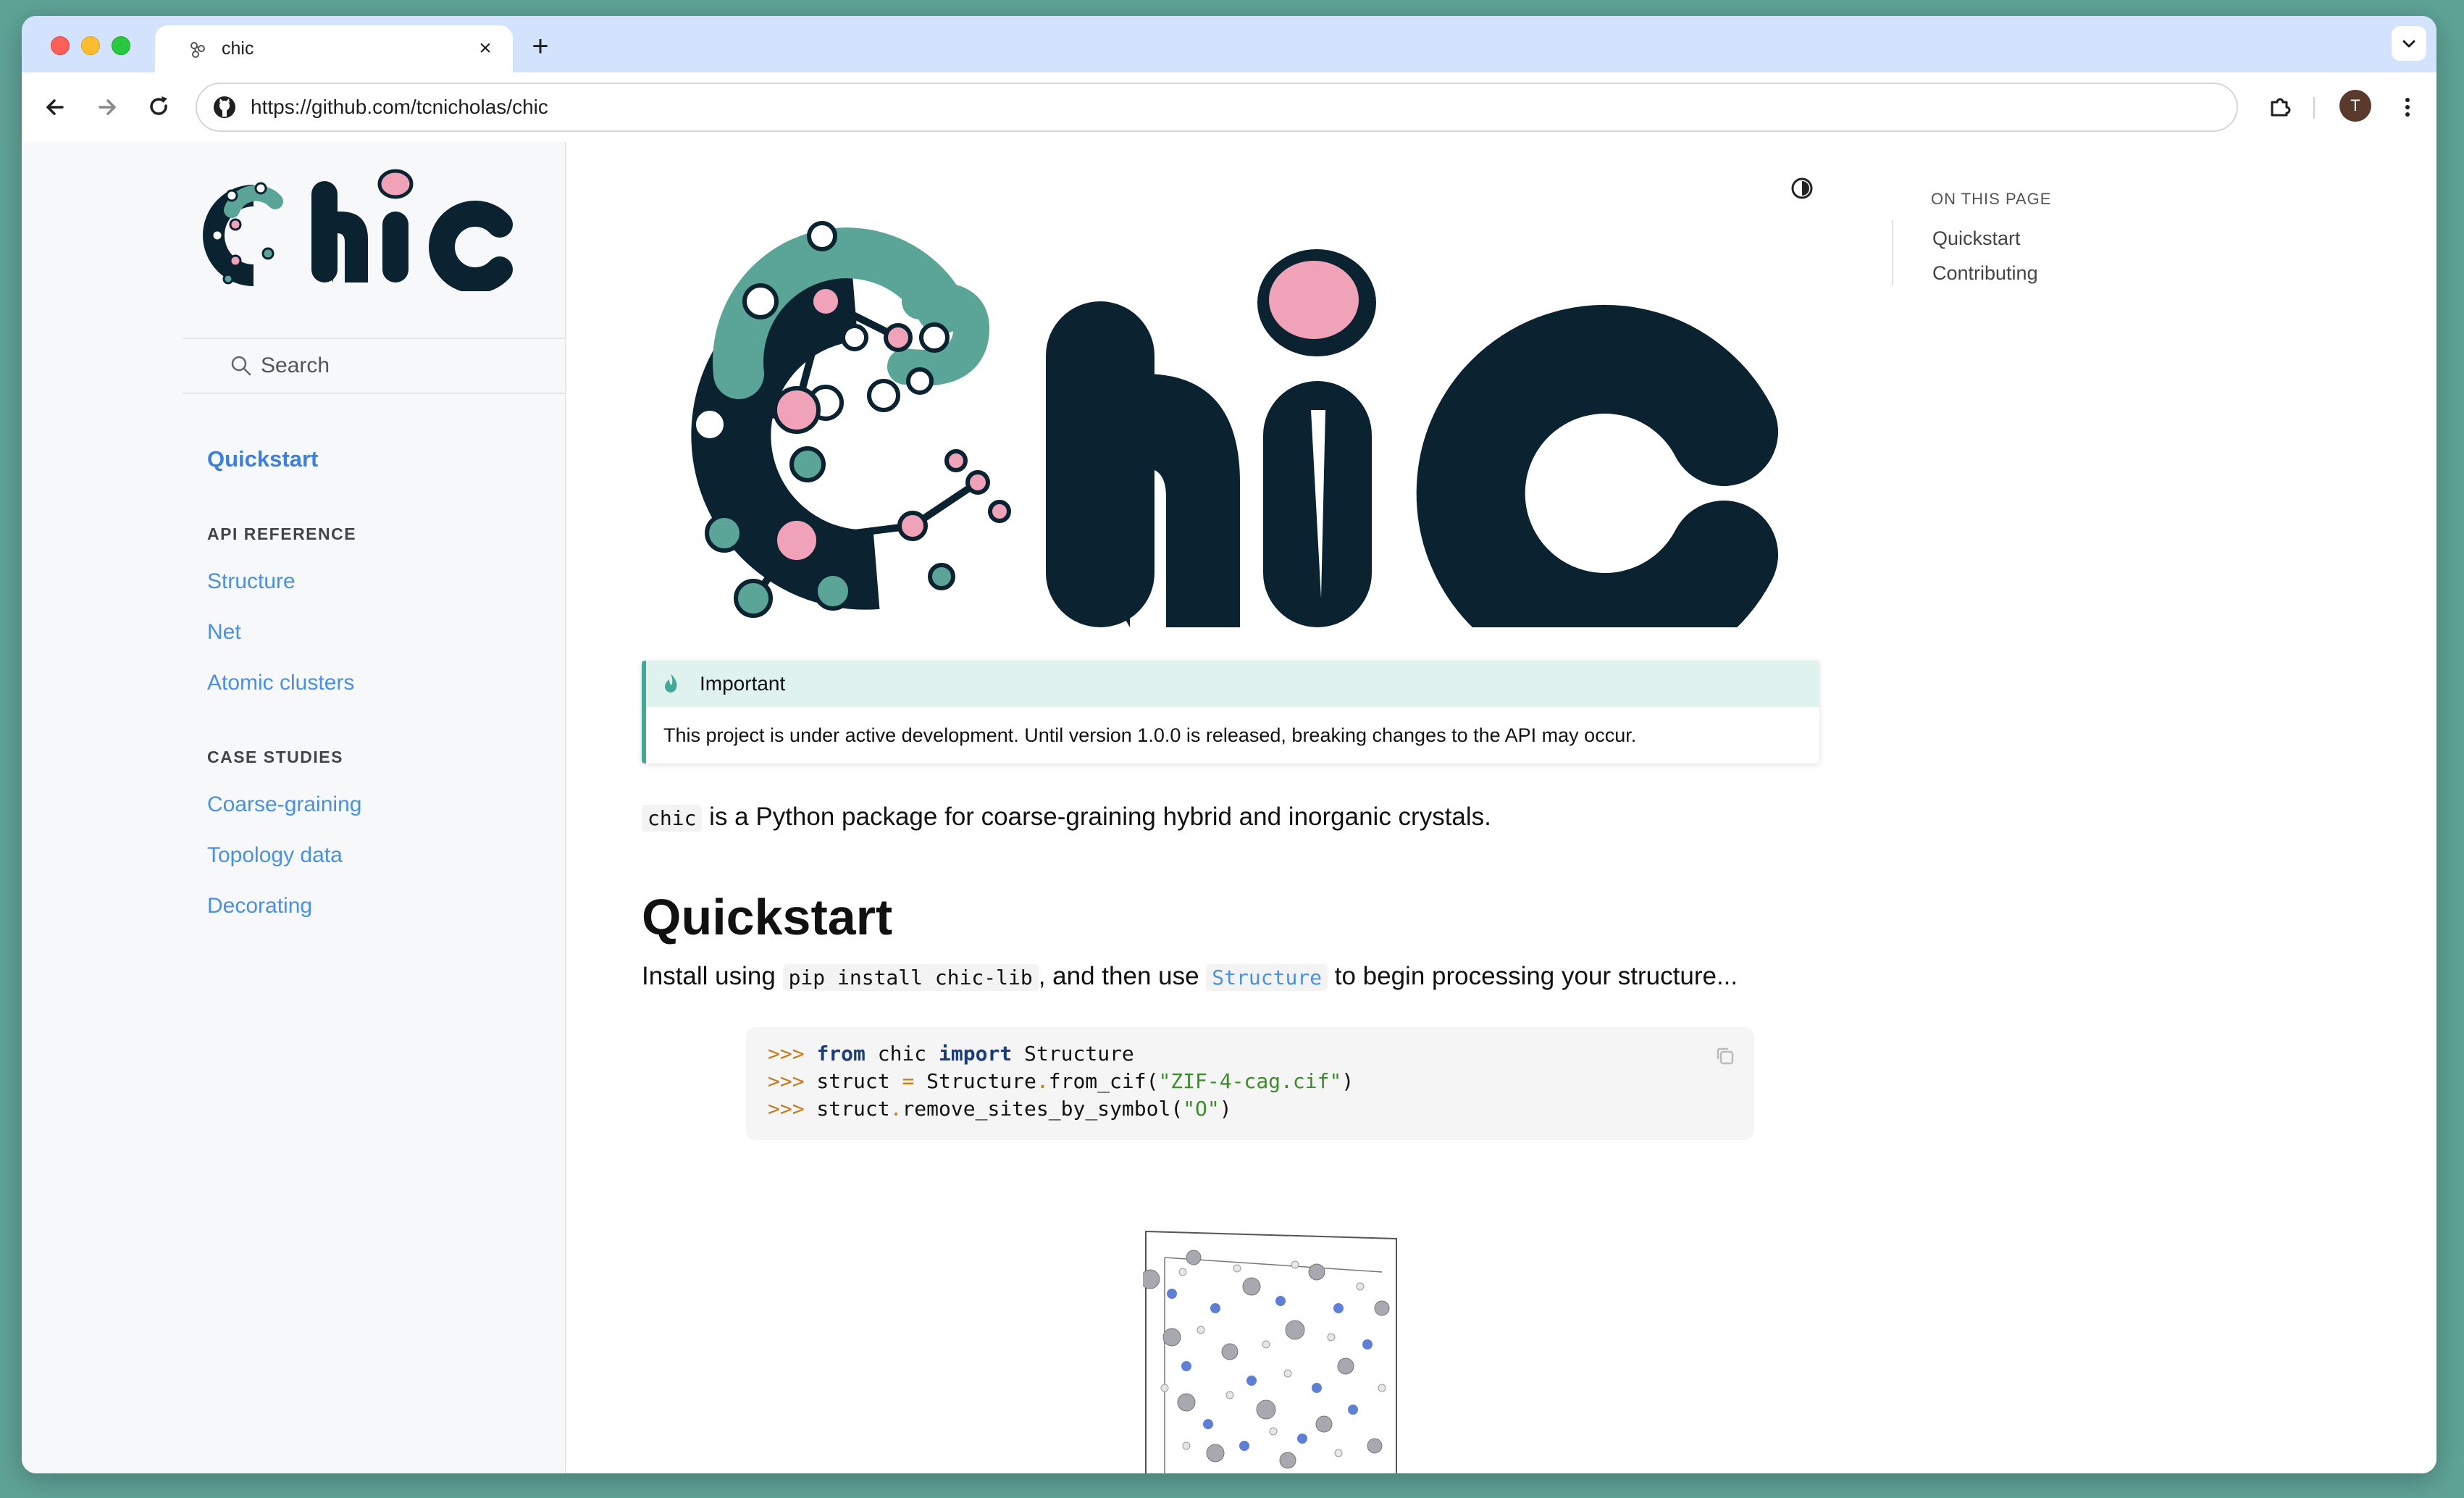 This screenshot has height=1498, width=2464. I want to click on crystal-structure-image, so click(1270, 1351).